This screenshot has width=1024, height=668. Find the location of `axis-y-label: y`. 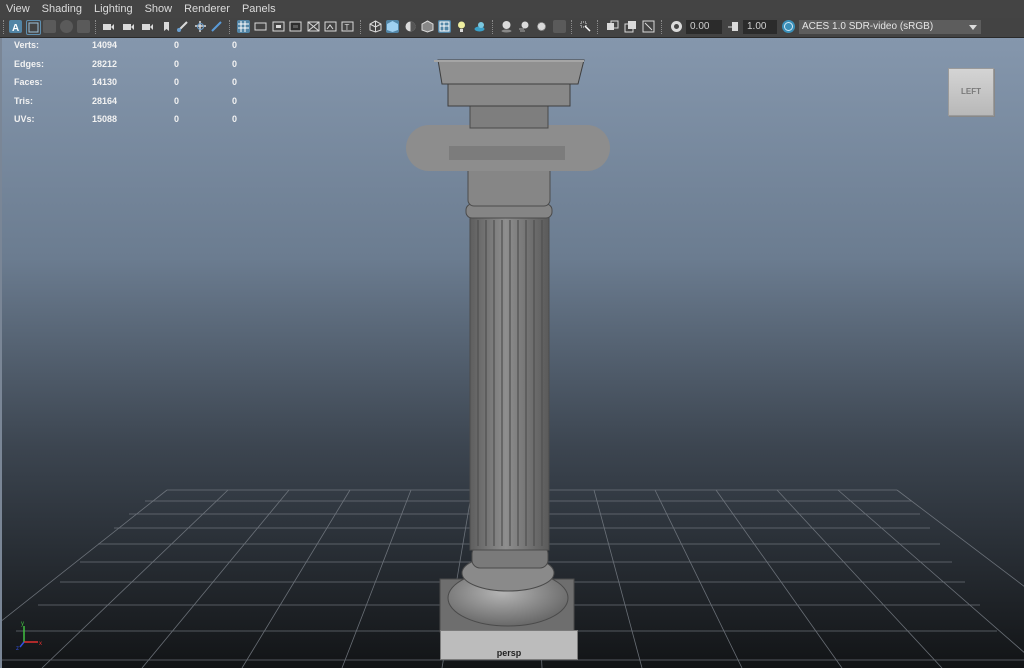

axis-y-label: y is located at coordinates (22, 624).